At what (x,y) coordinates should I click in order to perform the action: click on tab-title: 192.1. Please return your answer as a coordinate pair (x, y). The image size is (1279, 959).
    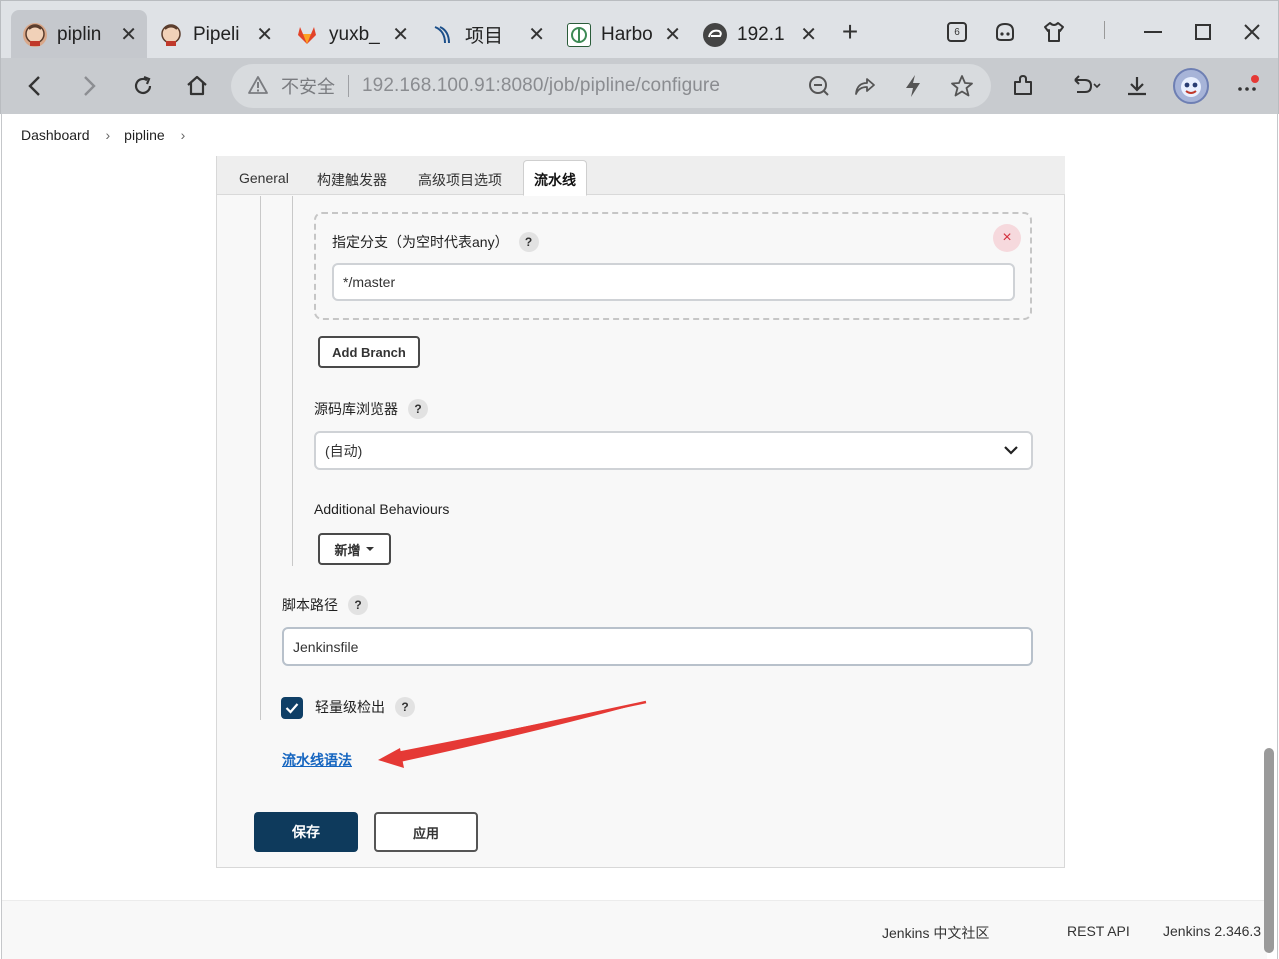
    Looking at the image, I should click on (761, 34).